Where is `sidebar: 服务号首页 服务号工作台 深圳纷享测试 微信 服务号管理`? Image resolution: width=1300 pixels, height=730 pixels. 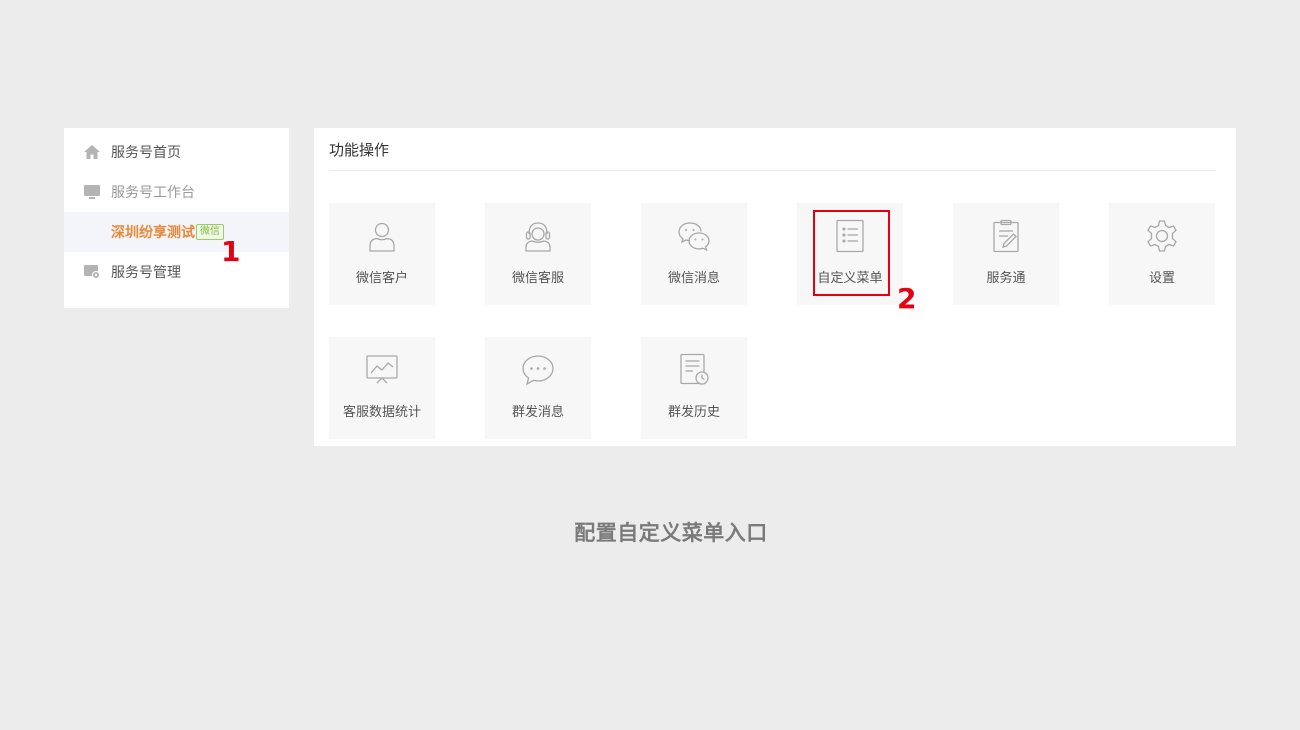
sidebar: 服务号首页 服务号工作台 深圳纷享测试 微信 服务号管理 is located at coordinates (176, 218).